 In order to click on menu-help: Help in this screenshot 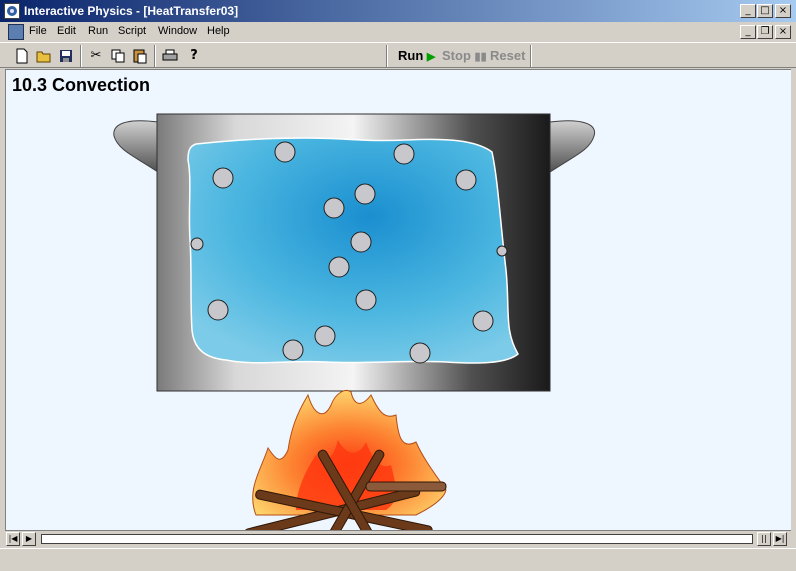, I will do `click(218, 31)`.